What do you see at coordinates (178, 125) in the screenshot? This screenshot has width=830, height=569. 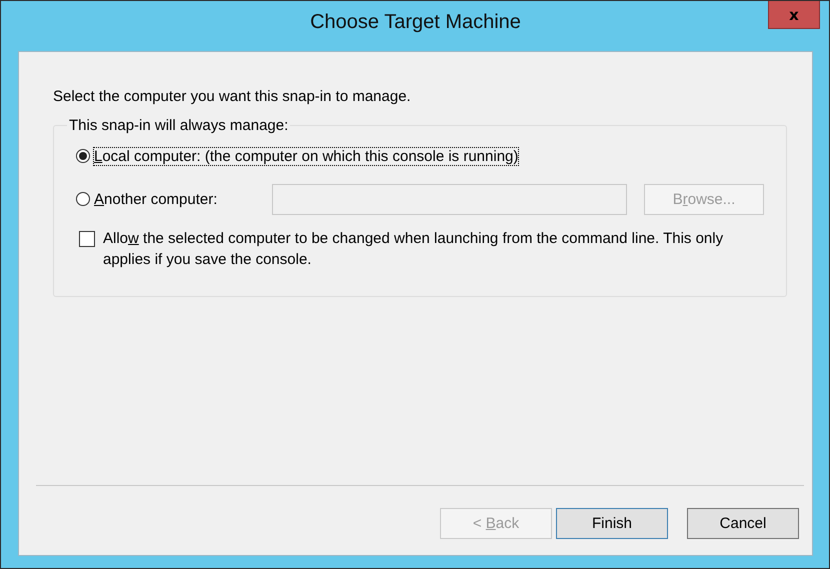 I see `group-legend: This snap-in will always manage:` at bounding box center [178, 125].